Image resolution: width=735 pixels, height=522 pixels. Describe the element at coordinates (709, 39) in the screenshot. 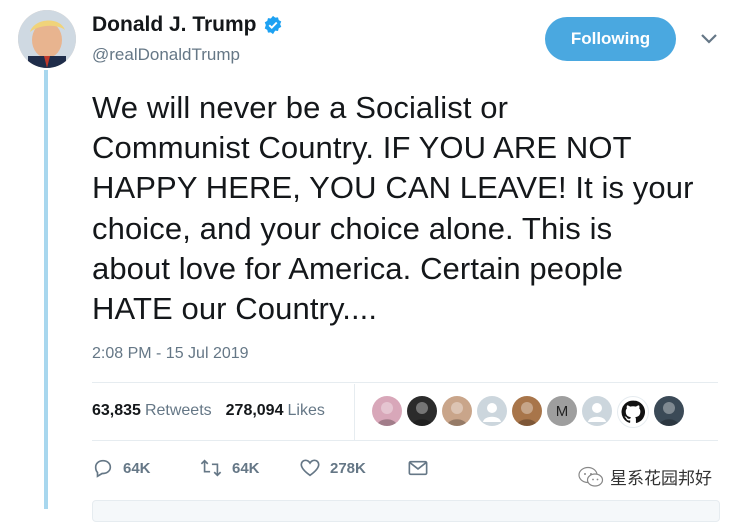

I see `chevron-down-icon` at that location.